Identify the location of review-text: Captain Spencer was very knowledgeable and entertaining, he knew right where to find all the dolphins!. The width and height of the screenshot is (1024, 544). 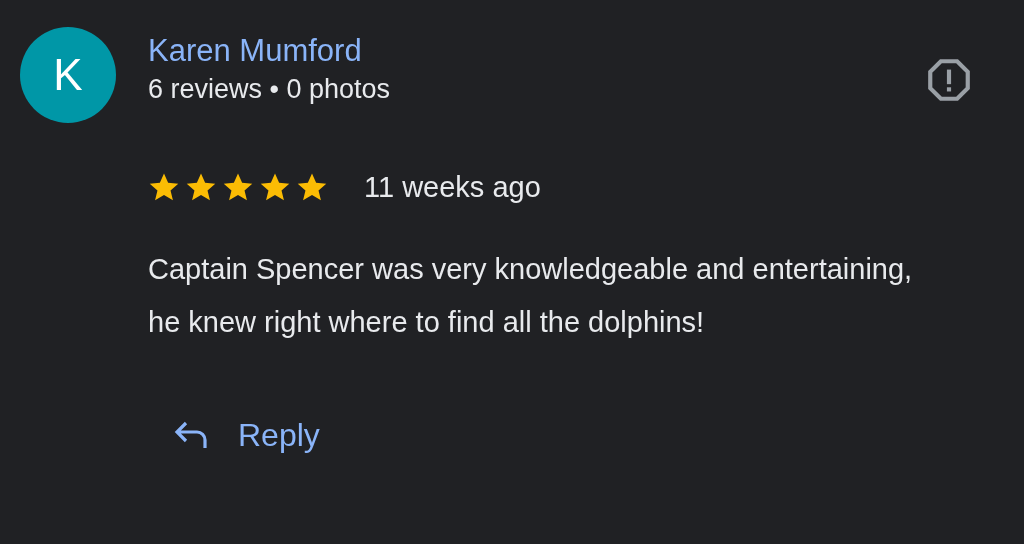
(531, 296).